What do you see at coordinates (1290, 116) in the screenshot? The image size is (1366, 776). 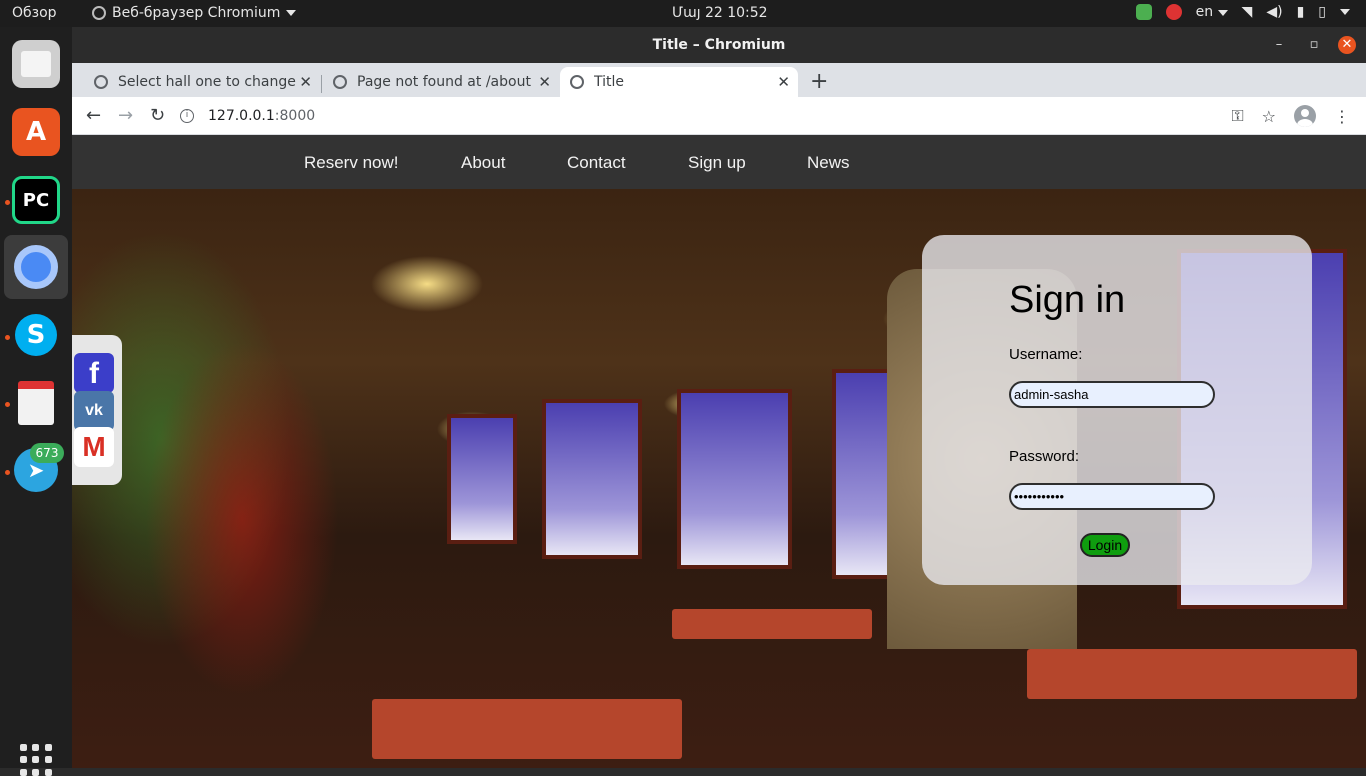 I see `toolbar-actions: ⚿ ☆ ⋮` at bounding box center [1290, 116].